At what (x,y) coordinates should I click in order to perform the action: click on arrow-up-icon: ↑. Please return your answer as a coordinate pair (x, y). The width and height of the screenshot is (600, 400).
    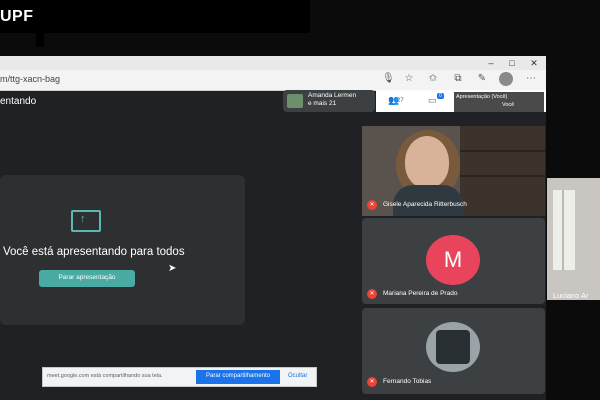
    Looking at the image, I should click on (83, 219).